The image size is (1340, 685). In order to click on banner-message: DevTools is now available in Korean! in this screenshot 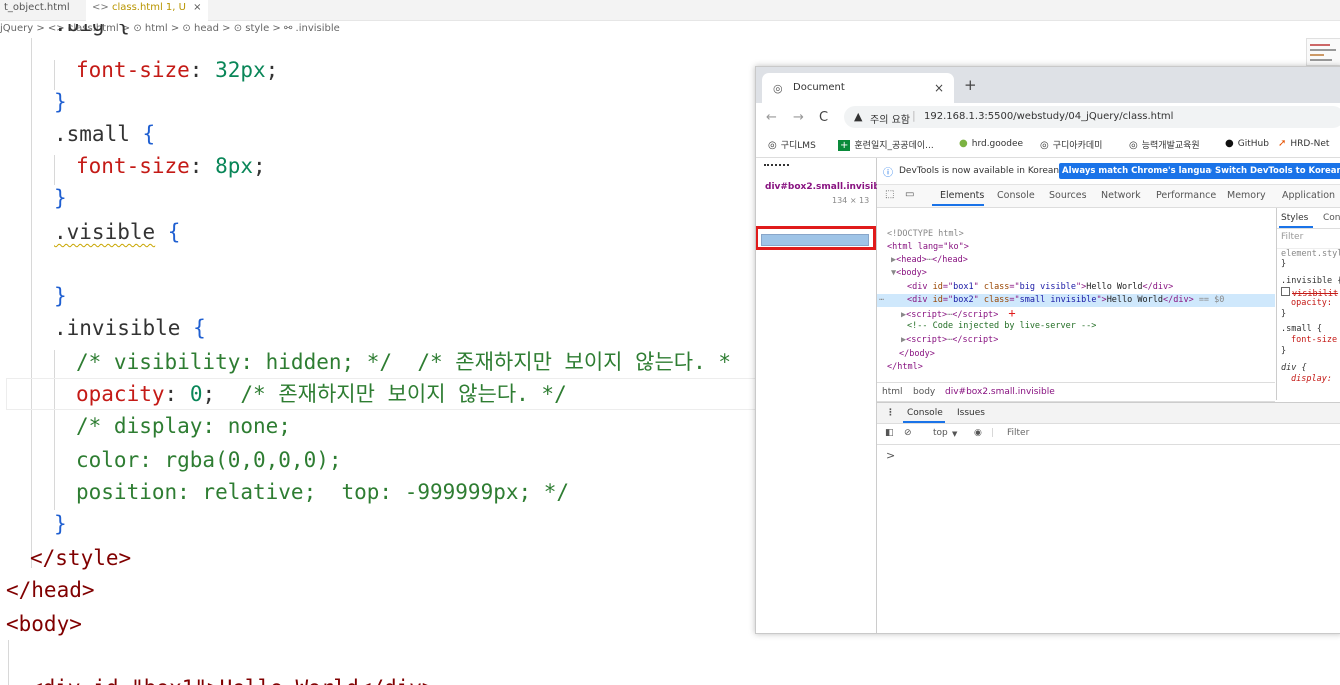, I will do `click(981, 171)`.